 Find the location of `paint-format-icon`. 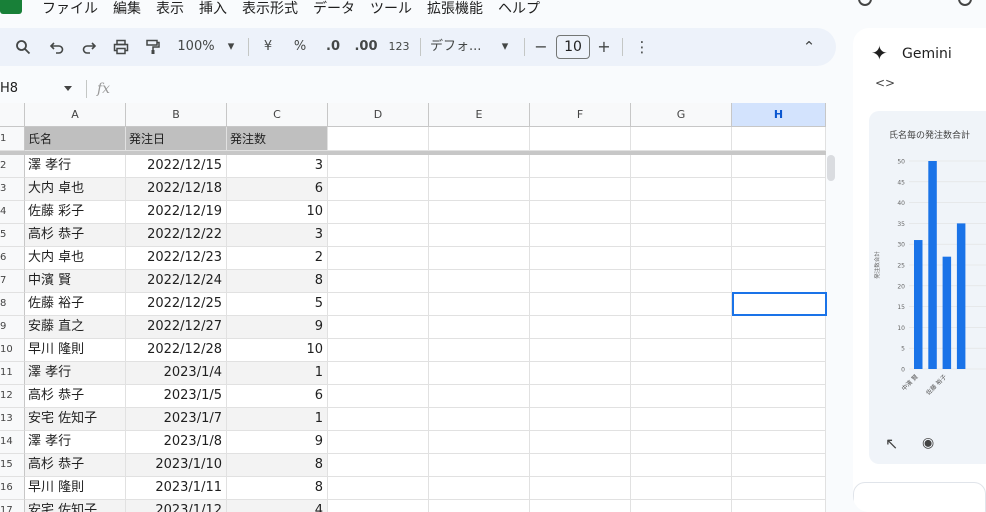

paint-format-icon is located at coordinates (153, 47).